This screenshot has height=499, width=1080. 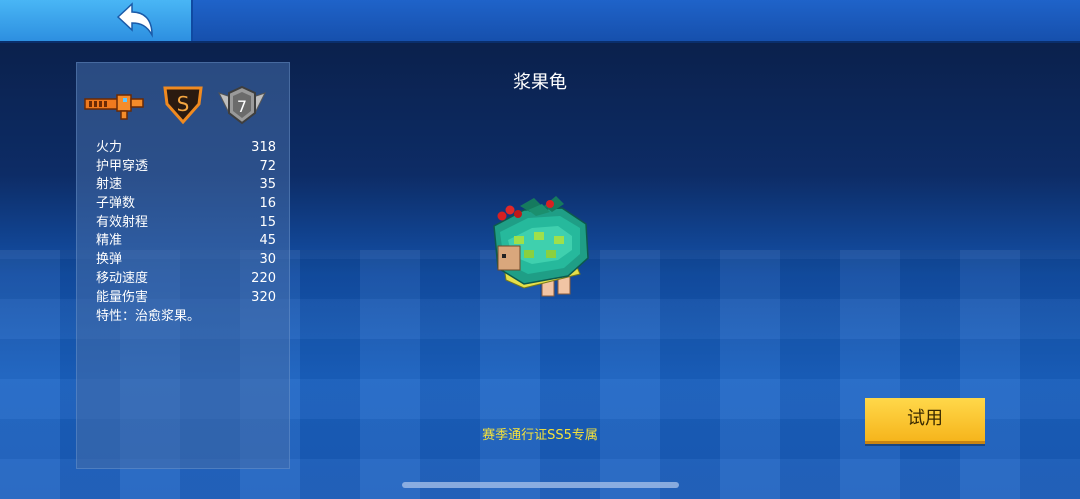 What do you see at coordinates (540, 21) in the screenshot?
I see `top-bar` at bounding box center [540, 21].